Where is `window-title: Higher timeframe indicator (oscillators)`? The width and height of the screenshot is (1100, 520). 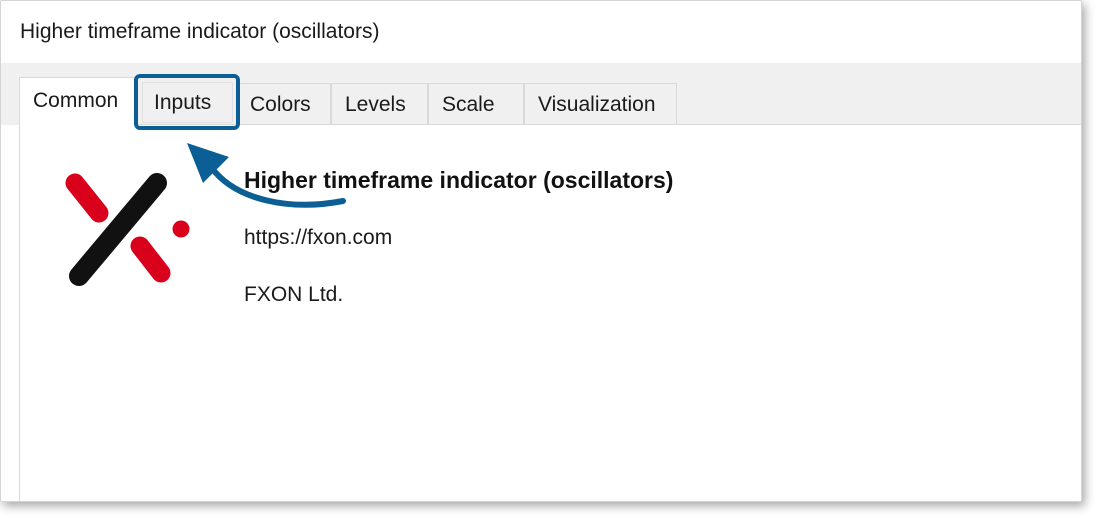
window-title: Higher timeframe indicator (oscillators) is located at coordinates (200, 31).